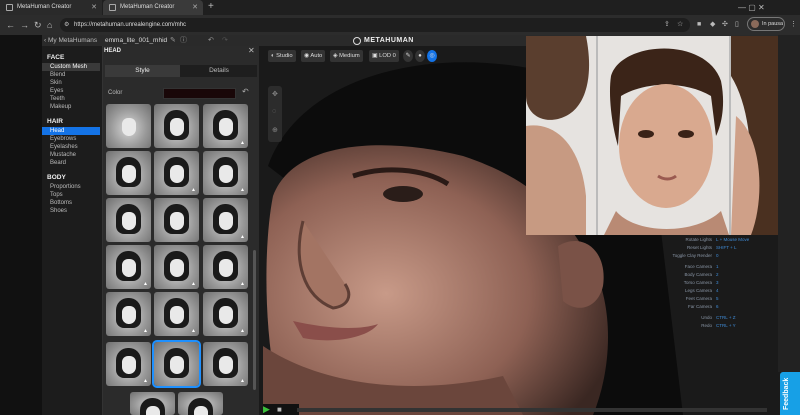 The height and width of the screenshot is (415, 800). What do you see at coordinates (384, 56) in the screenshot?
I see `lod-button: ▣ LOD 0` at bounding box center [384, 56].